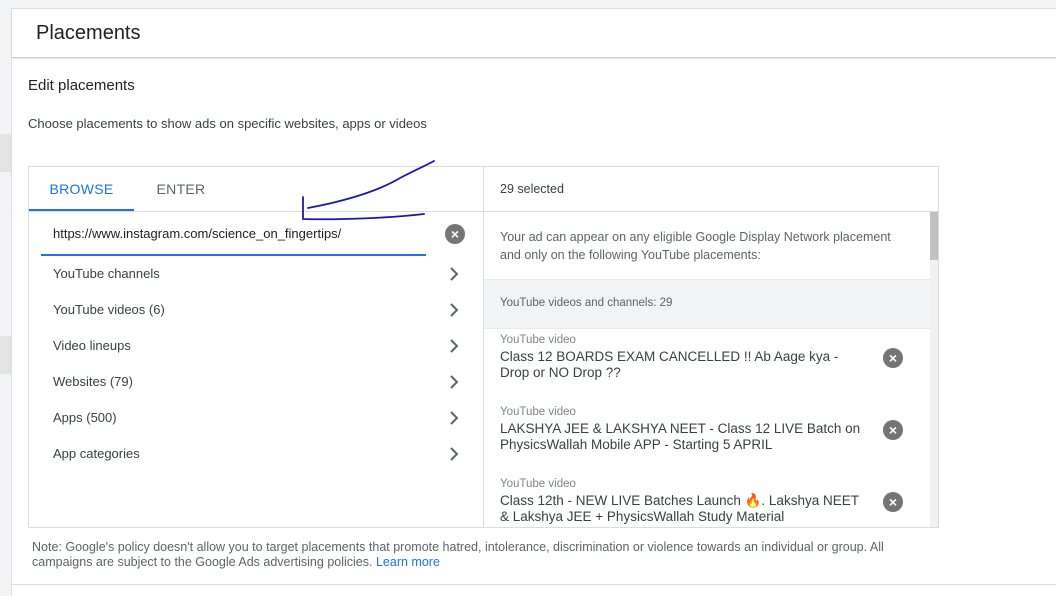 The height and width of the screenshot is (596, 1056). I want to click on category-item-websites: Websites (79), so click(256, 382).